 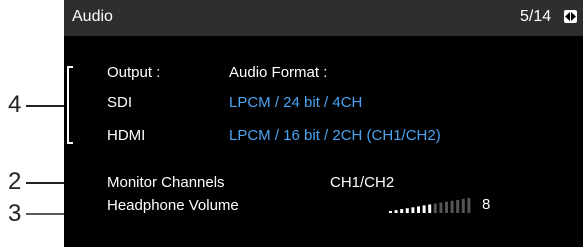 What do you see at coordinates (134, 72) in the screenshot?
I see `output-label: Output :` at bounding box center [134, 72].